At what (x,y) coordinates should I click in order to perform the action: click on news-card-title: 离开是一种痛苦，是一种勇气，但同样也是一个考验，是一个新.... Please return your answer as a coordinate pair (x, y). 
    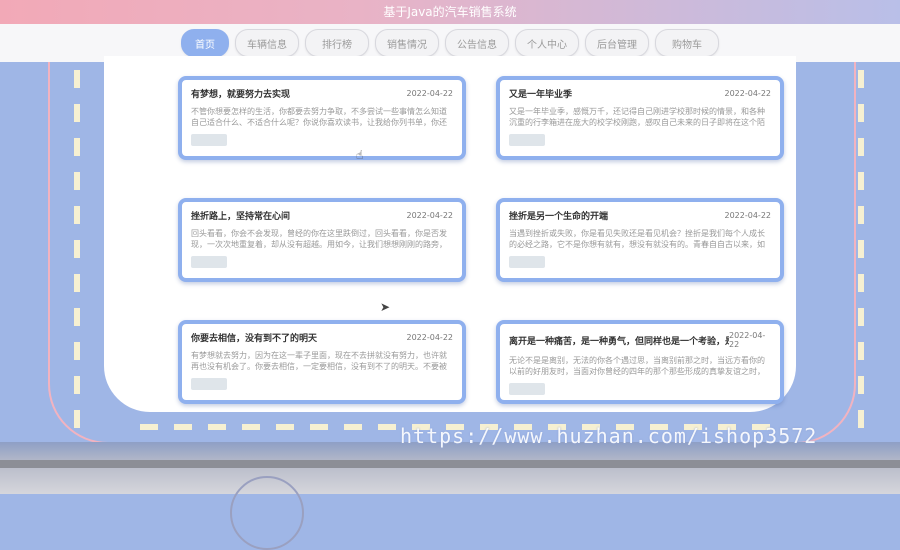
    Looking at the image, I should click on (619, 340).